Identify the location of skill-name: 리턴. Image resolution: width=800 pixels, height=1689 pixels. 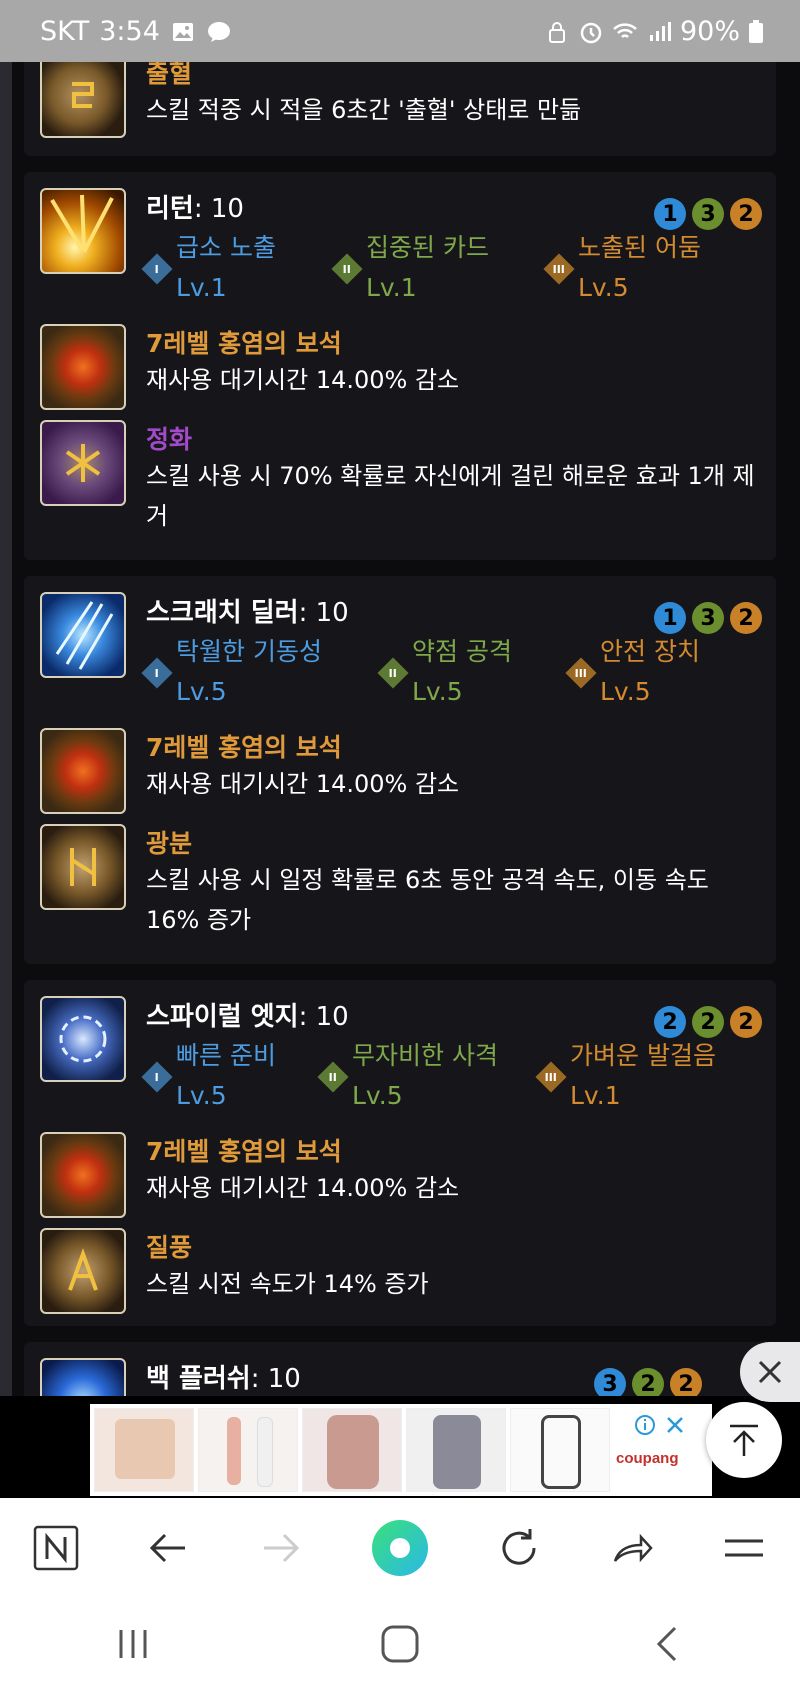
(170, 209).